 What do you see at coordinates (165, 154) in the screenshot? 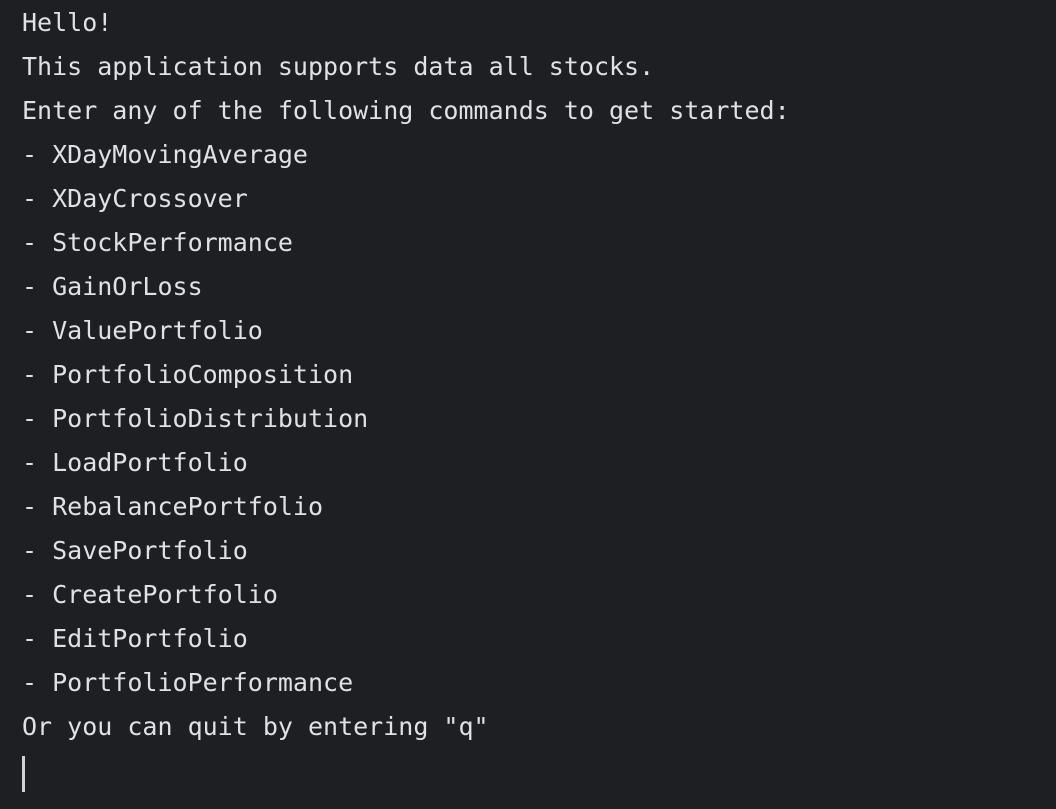
I see `command-item-xdaymovingaverage: - XDayMovingAverage` at bounding box center [165, 154].